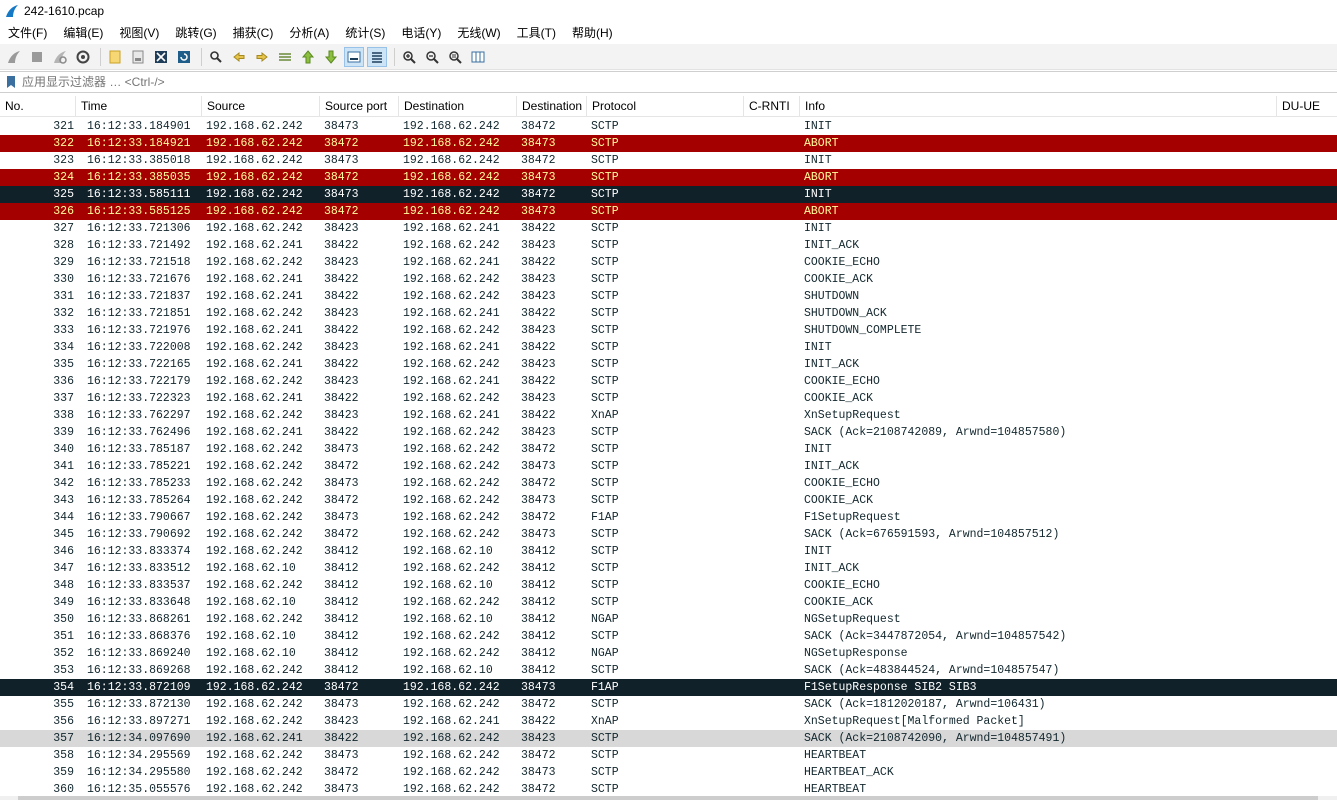 This screenshot has width=1337, height=800. I want to click on restart-capture-button, so click(60, 57).